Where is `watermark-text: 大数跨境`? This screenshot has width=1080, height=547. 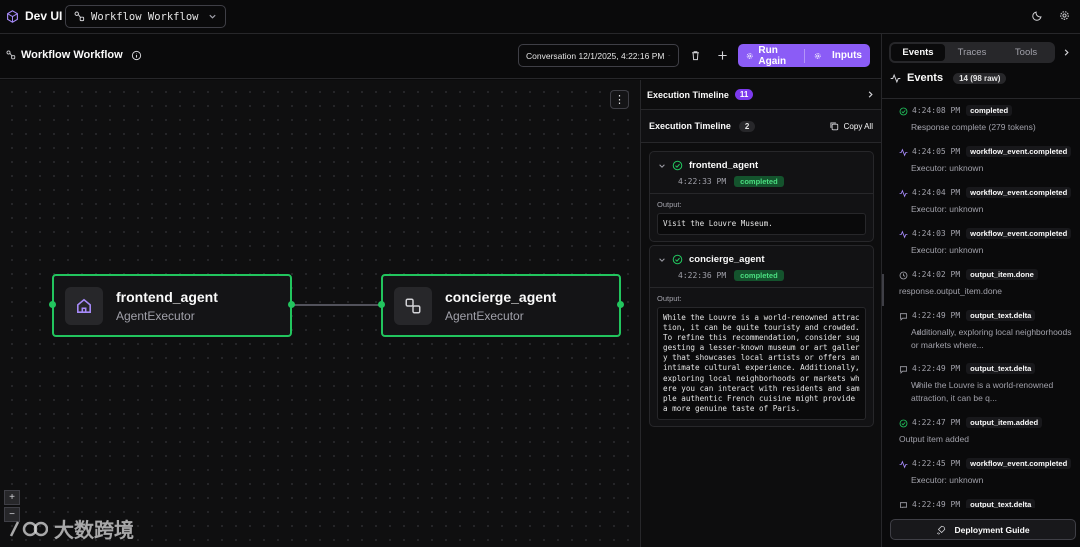
watermark-text: 大数跨境 is located at coordinates (94, 531).